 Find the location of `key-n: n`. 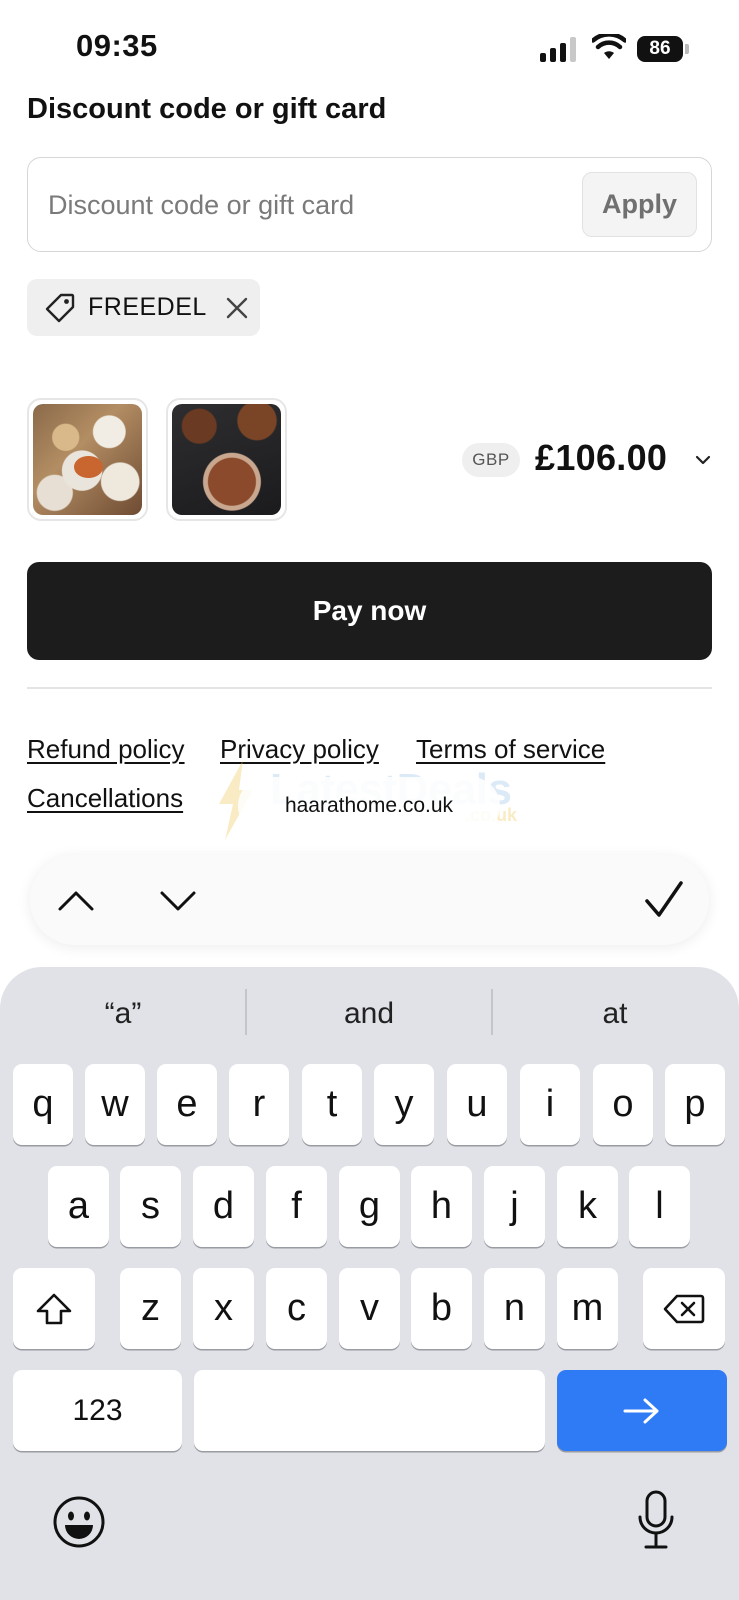

key-n: n is located at coordinates (514, 1308).